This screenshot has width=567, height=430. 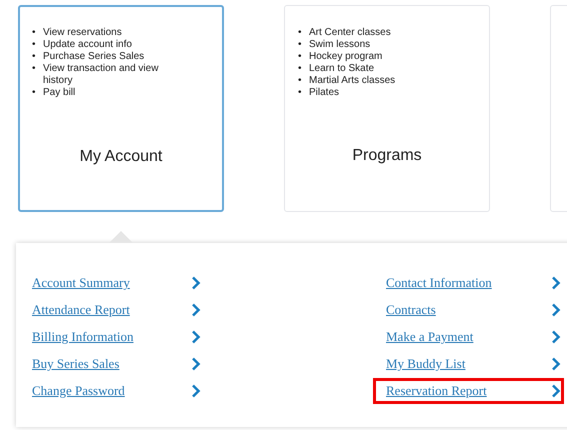 I want to click on feature-item: Learn to Skate, so click(x=341, y=69).